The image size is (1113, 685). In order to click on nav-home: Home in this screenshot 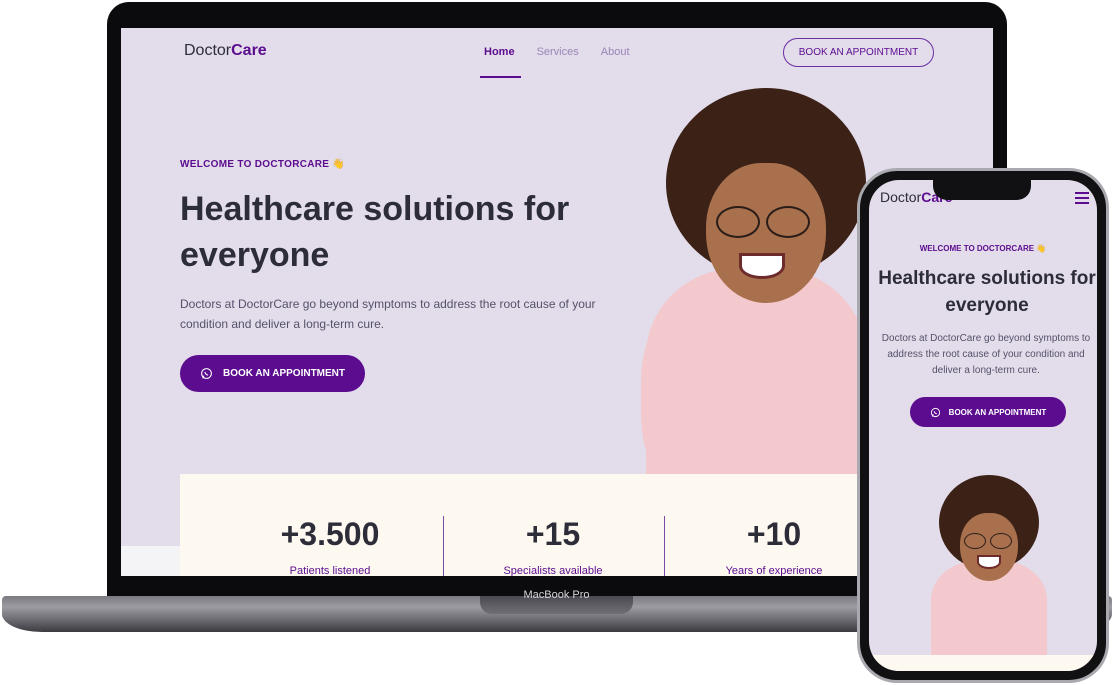, I will do `click(500, 62)`.